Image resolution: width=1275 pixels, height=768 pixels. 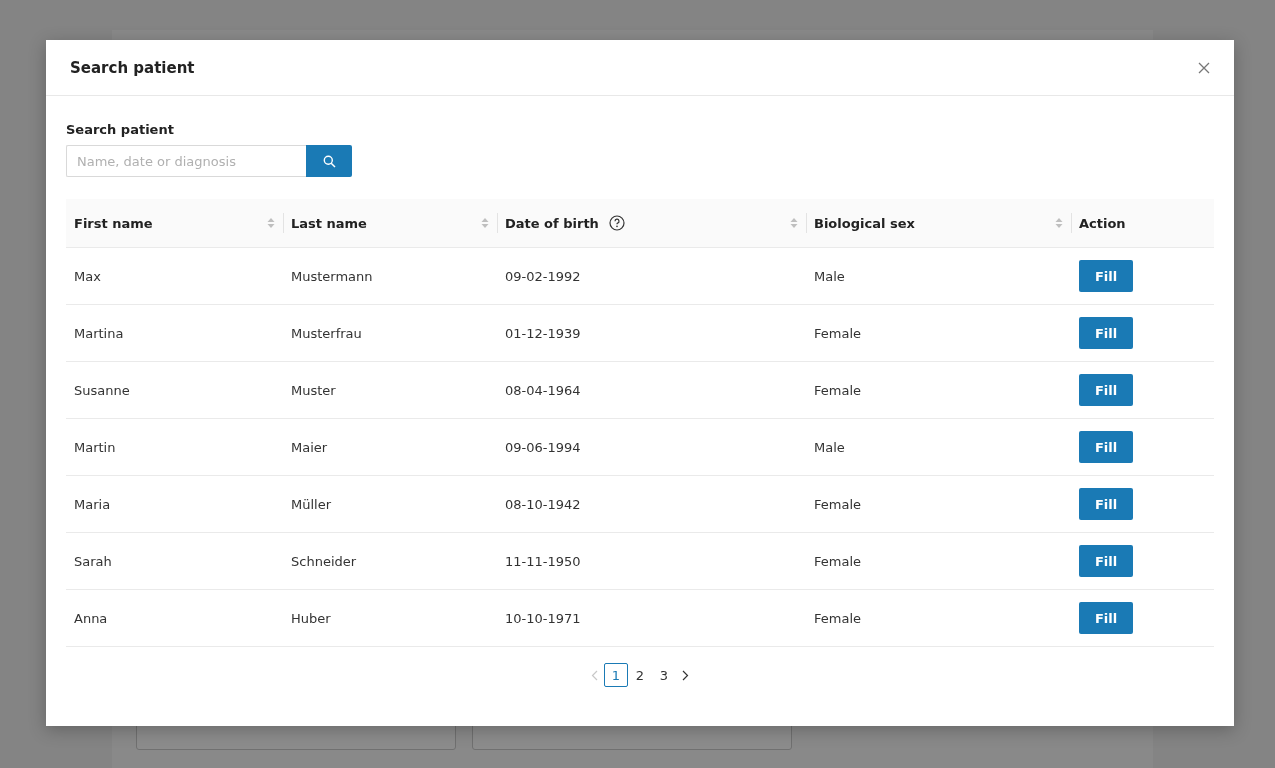 I want to click on search-icon, so click(x=329, y=161).